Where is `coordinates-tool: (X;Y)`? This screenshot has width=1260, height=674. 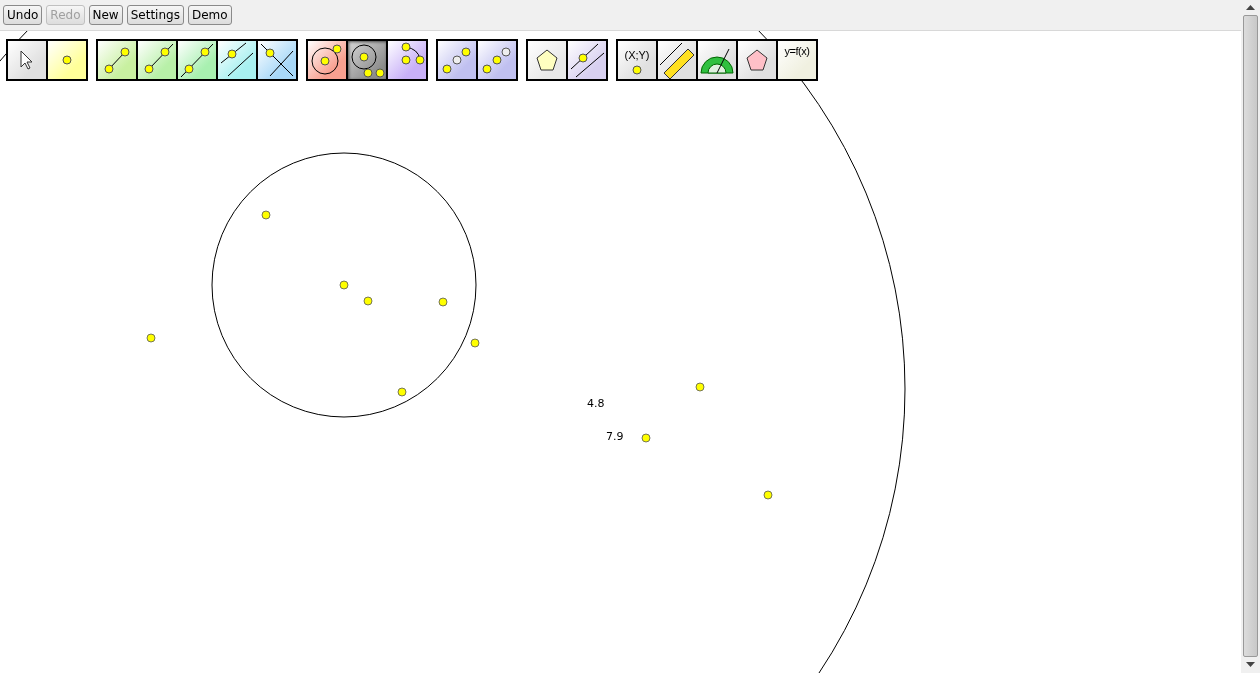 coordinates-tool: (X;Y) is located at coordinates (637, 60).